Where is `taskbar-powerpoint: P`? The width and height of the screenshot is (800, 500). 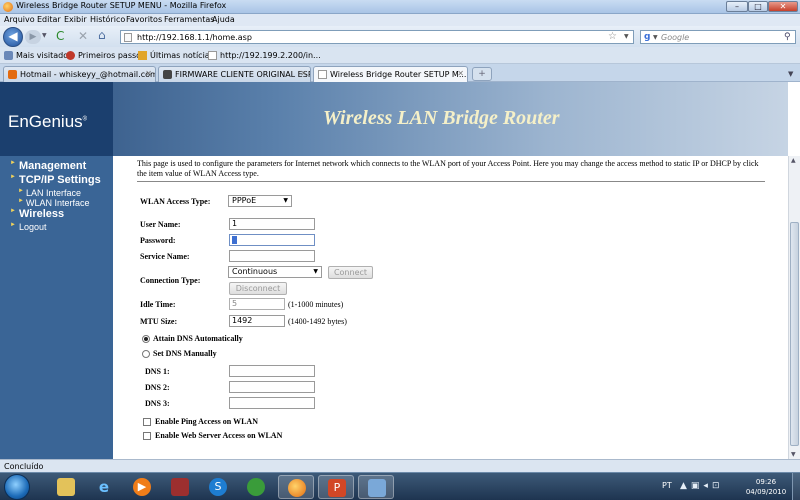
taskbar-powerpoint: P is located at coordinates (336, 487).